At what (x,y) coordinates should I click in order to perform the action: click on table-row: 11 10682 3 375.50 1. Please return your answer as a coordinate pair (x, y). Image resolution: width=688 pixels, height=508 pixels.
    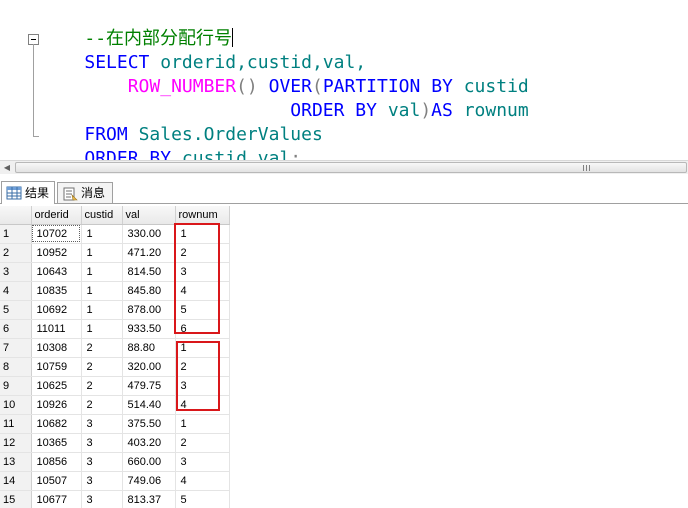
    Looking at the image, I should click on (115, 424).